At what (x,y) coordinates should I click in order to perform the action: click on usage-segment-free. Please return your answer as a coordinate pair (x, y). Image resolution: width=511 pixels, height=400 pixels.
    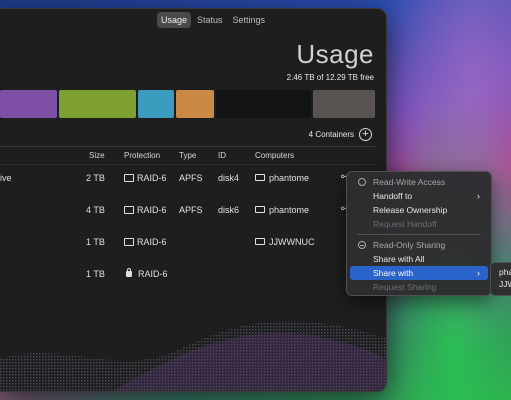
    Looking at the image, I should click on (264, 104).